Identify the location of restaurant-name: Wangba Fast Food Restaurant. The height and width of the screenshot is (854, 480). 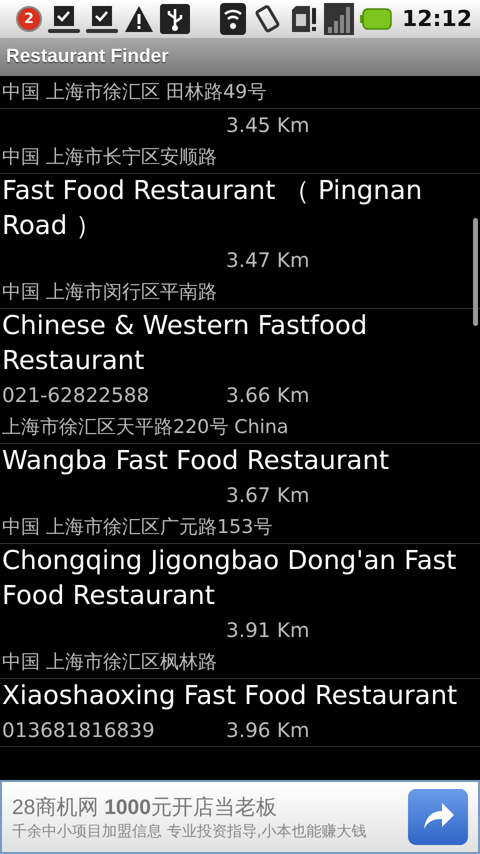
(196, 461).